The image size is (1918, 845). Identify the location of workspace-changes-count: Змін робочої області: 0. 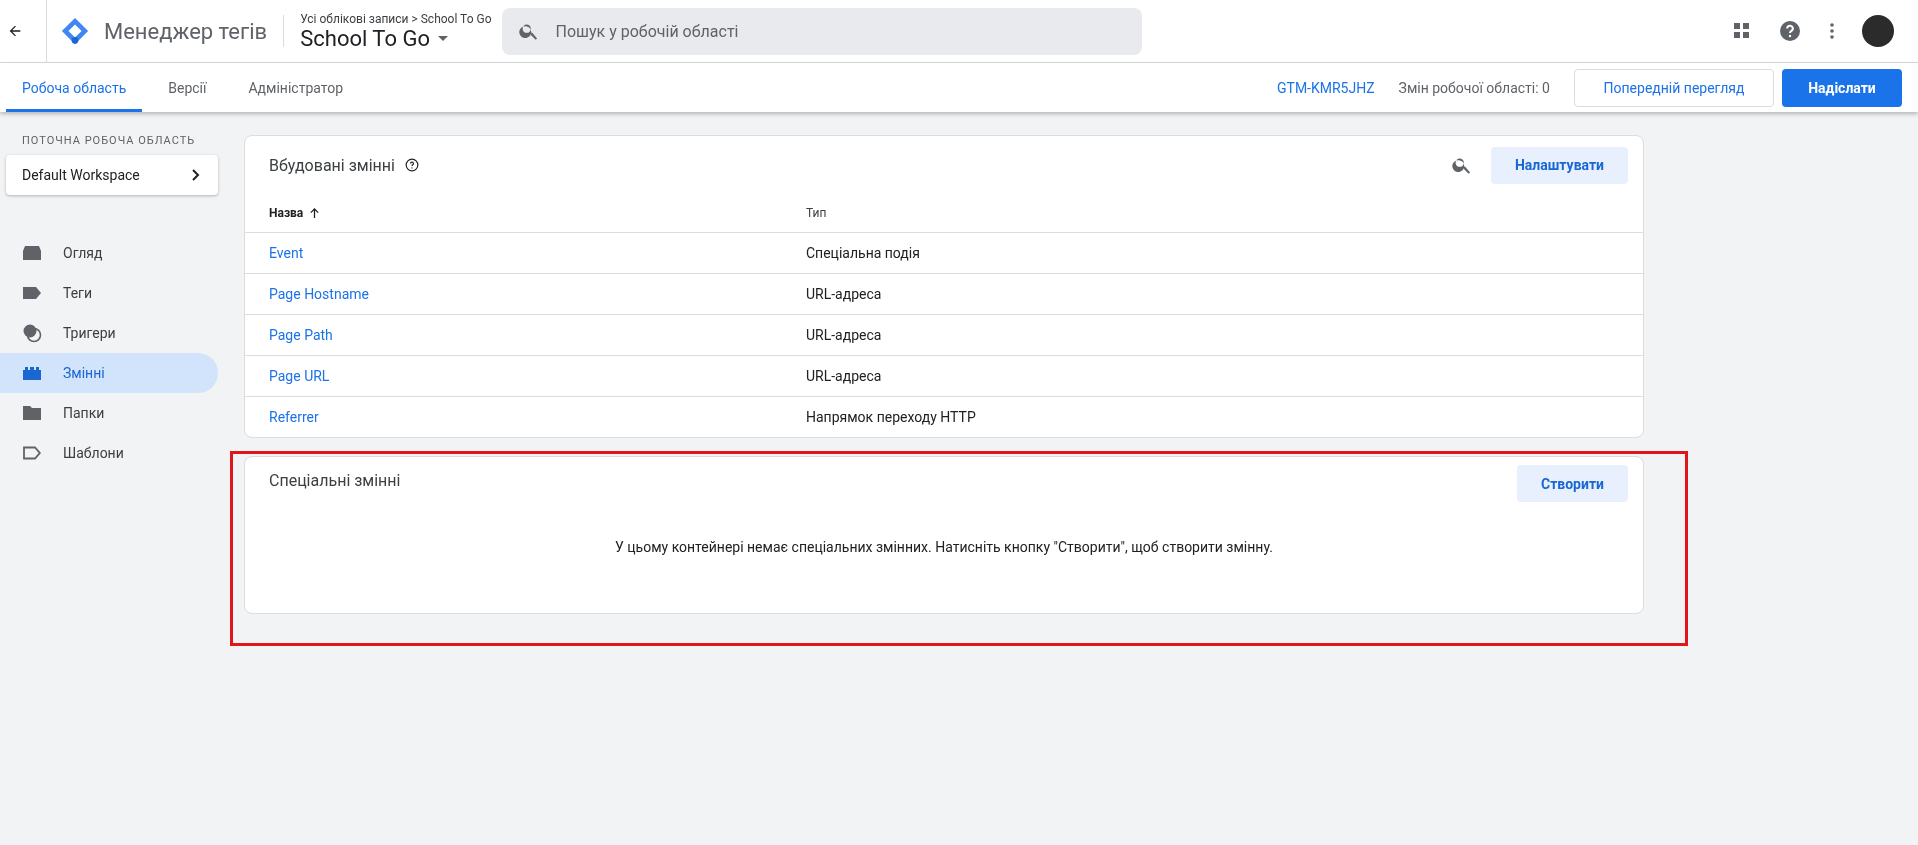
(1474, 87).